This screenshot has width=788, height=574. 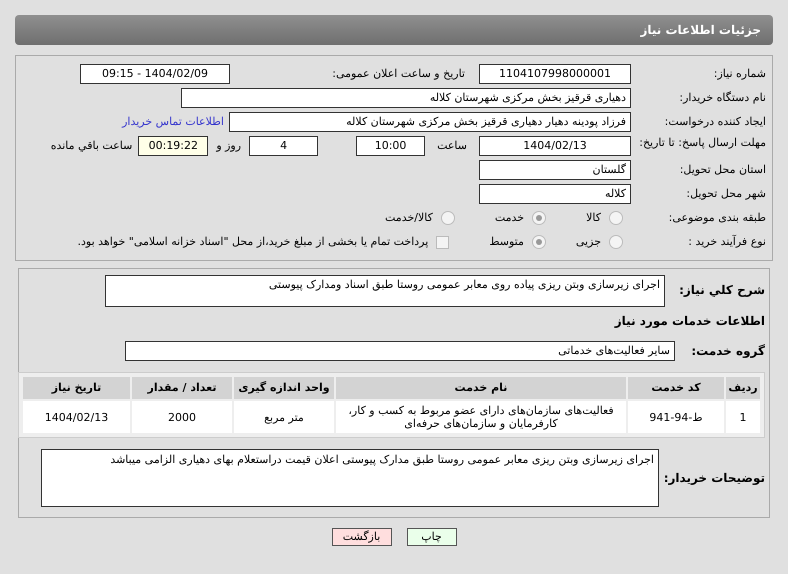 I want to click on time-label: ساعت, so click(x=452, y=146).